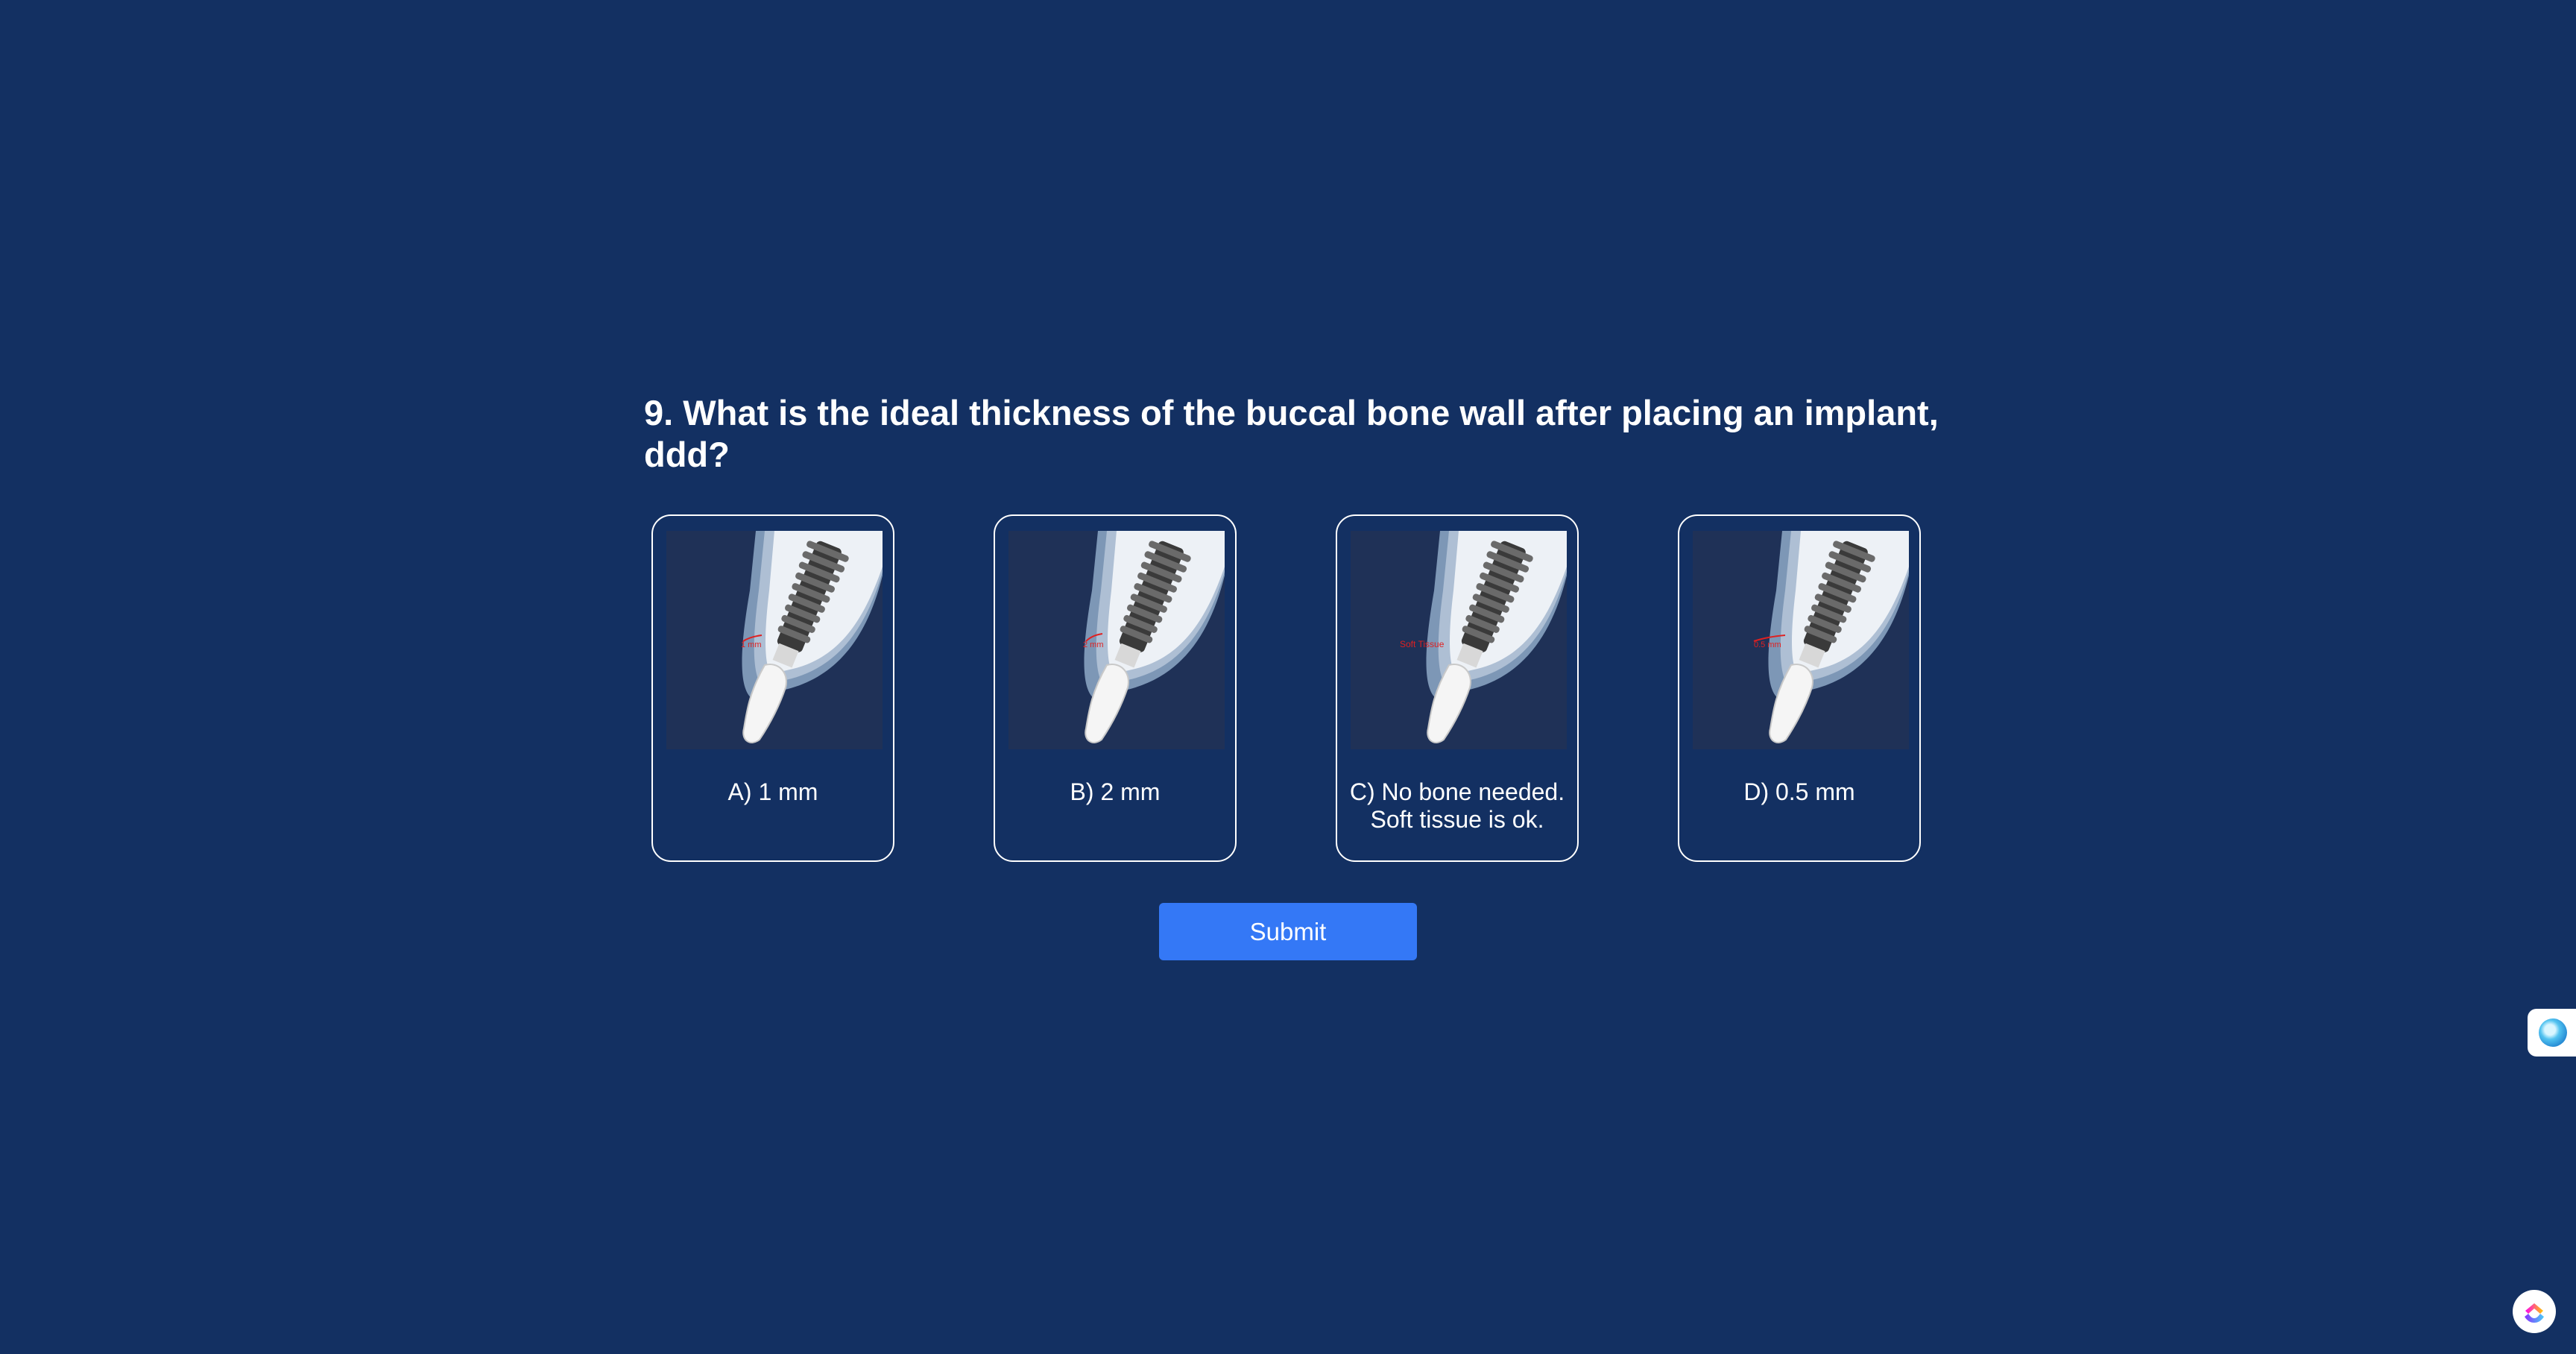 This screenshot has height=1354, width=2576. What do you see at coordinates (1154, 637) in the screenshot?
I see `implant-image: 2 mm` at bounding box center [1154, 637].